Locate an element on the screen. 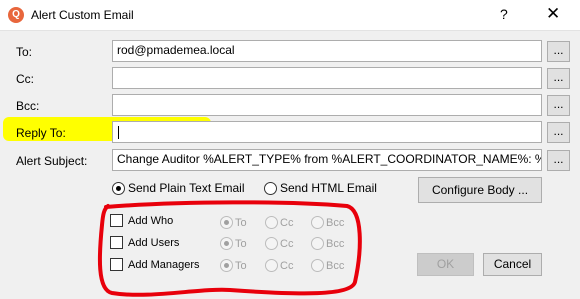  add-users-cc: Cc is located at coordinates (279, 243).